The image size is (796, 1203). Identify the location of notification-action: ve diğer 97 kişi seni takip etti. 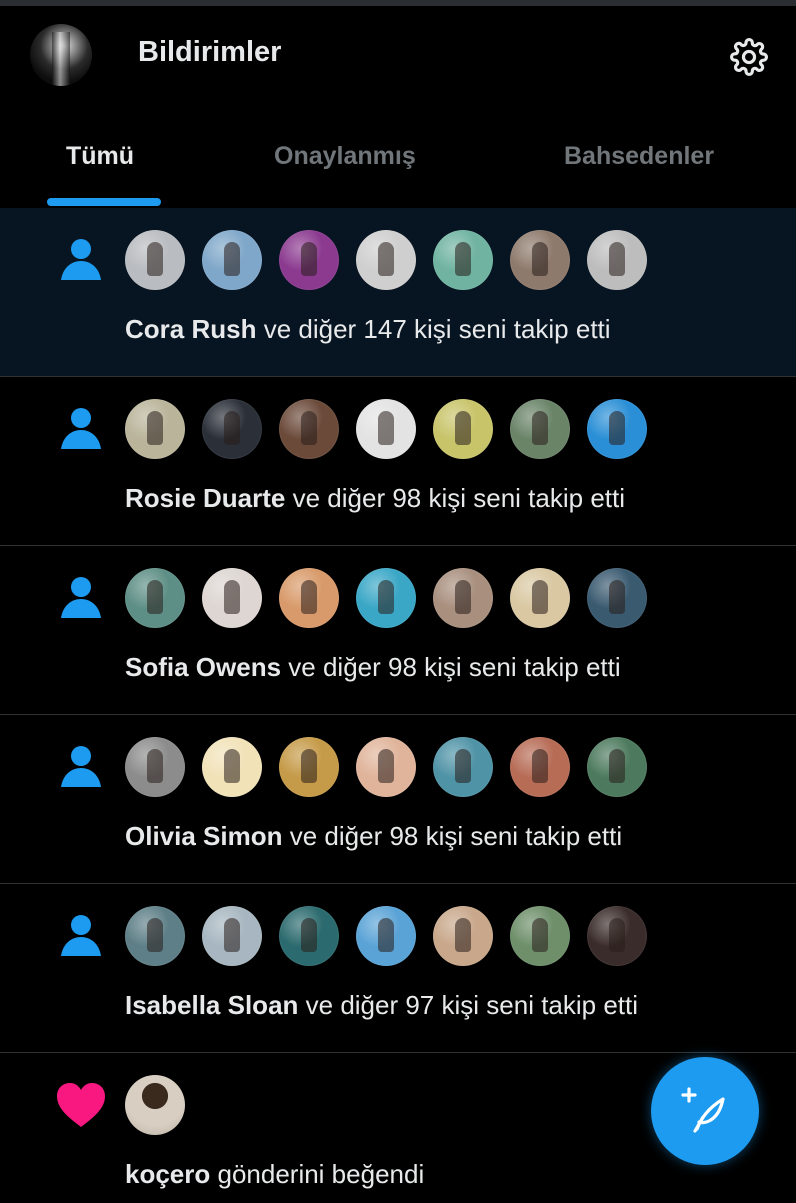
(468, 1005).